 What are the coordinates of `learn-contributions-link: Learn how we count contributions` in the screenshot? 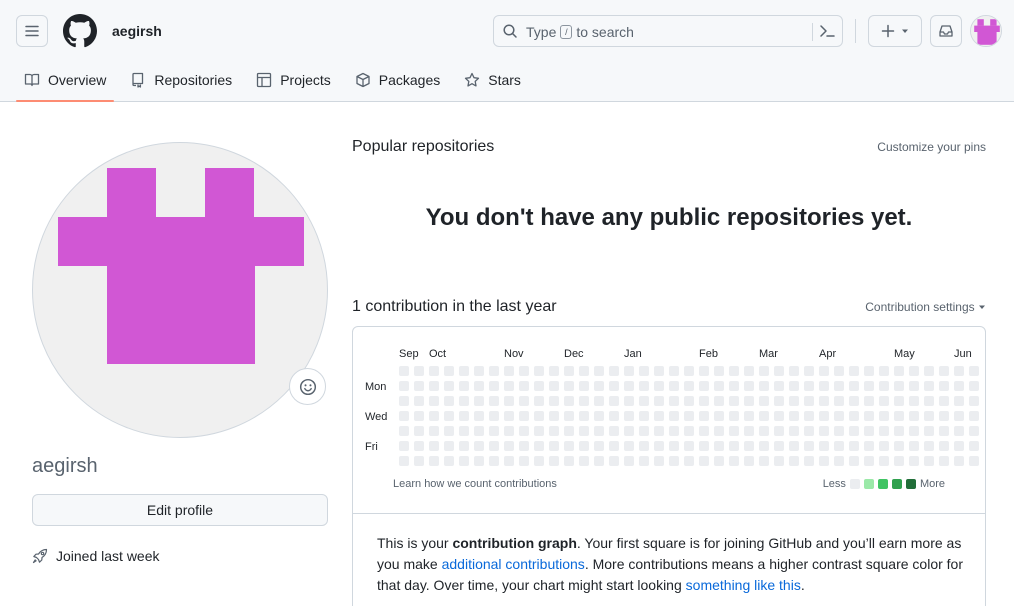 It's located at (475, 484).